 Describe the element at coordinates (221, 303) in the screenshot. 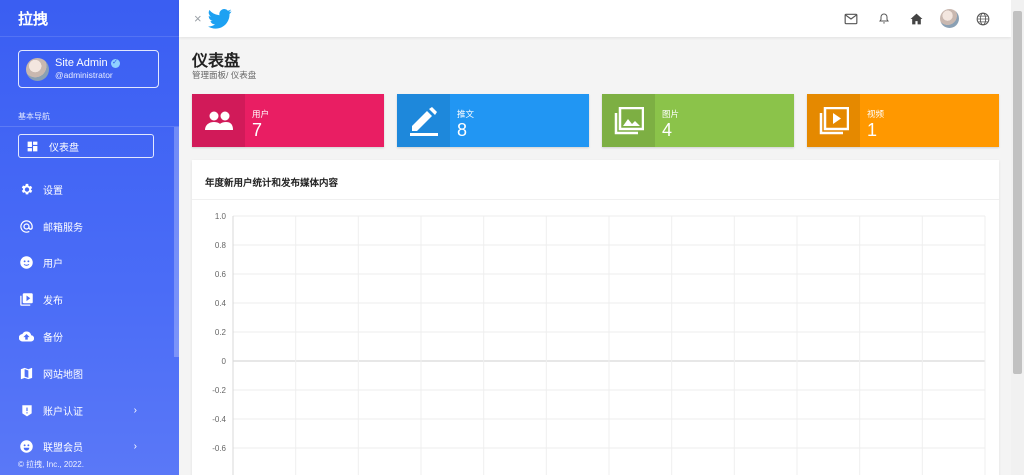

I see `y-tick-label: 0.4` at that location.